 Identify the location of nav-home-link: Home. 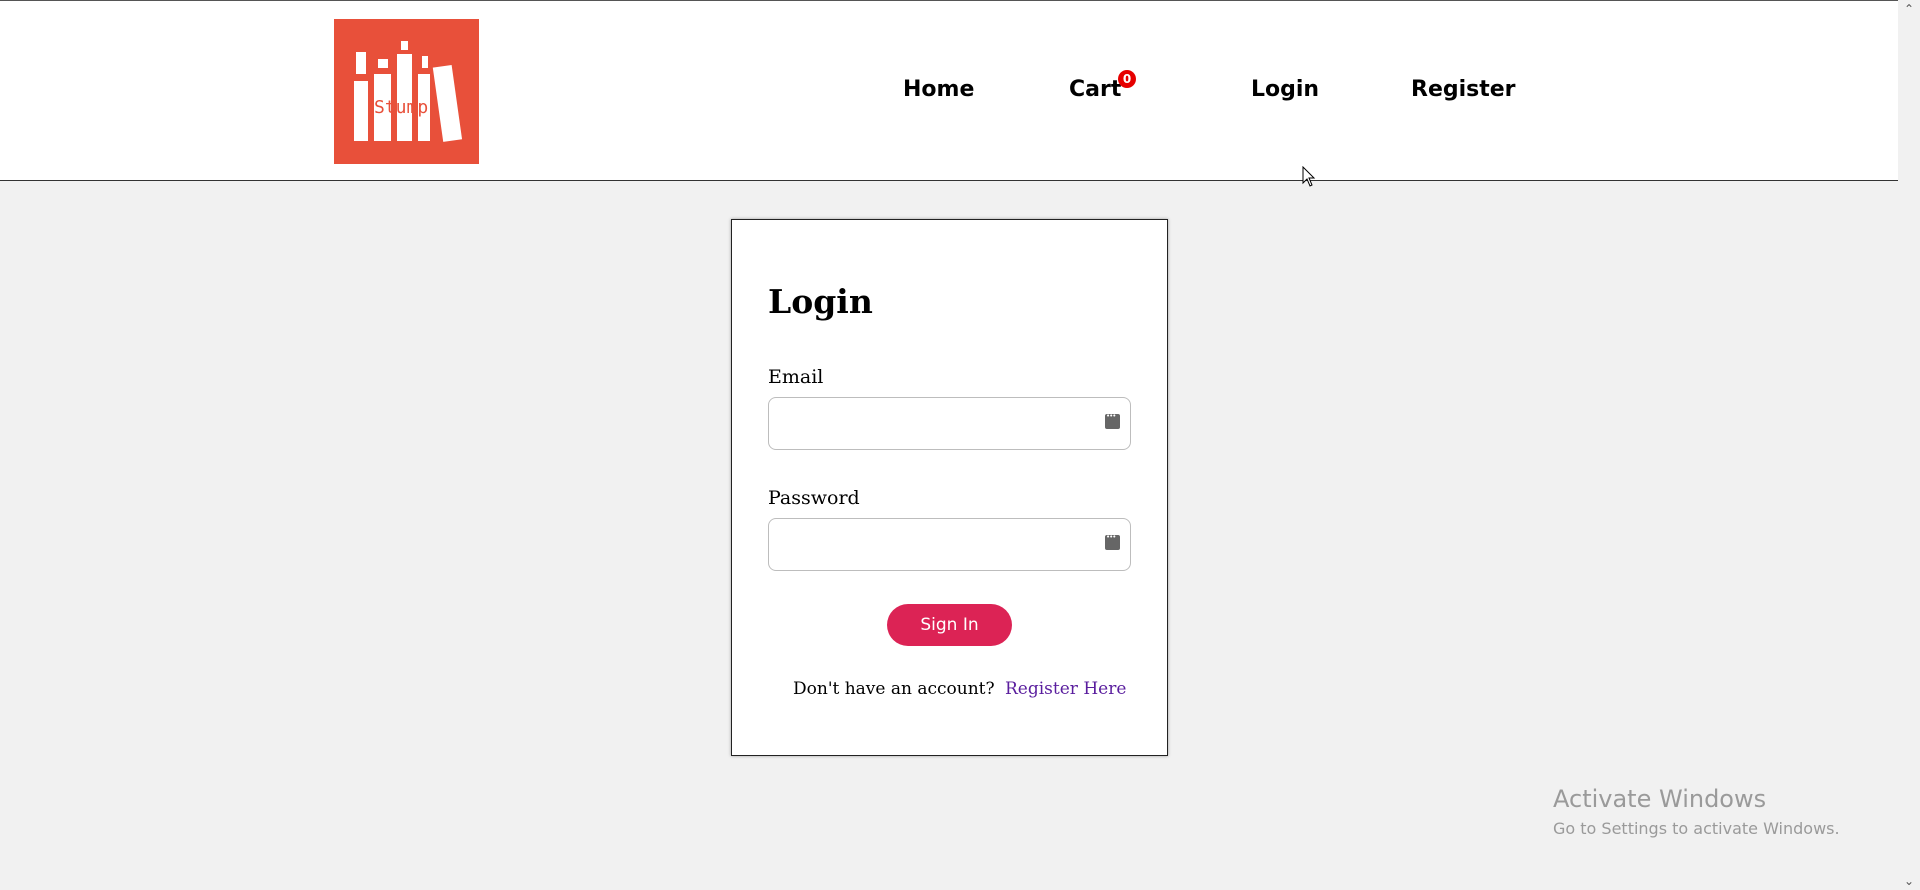
(938, 89).